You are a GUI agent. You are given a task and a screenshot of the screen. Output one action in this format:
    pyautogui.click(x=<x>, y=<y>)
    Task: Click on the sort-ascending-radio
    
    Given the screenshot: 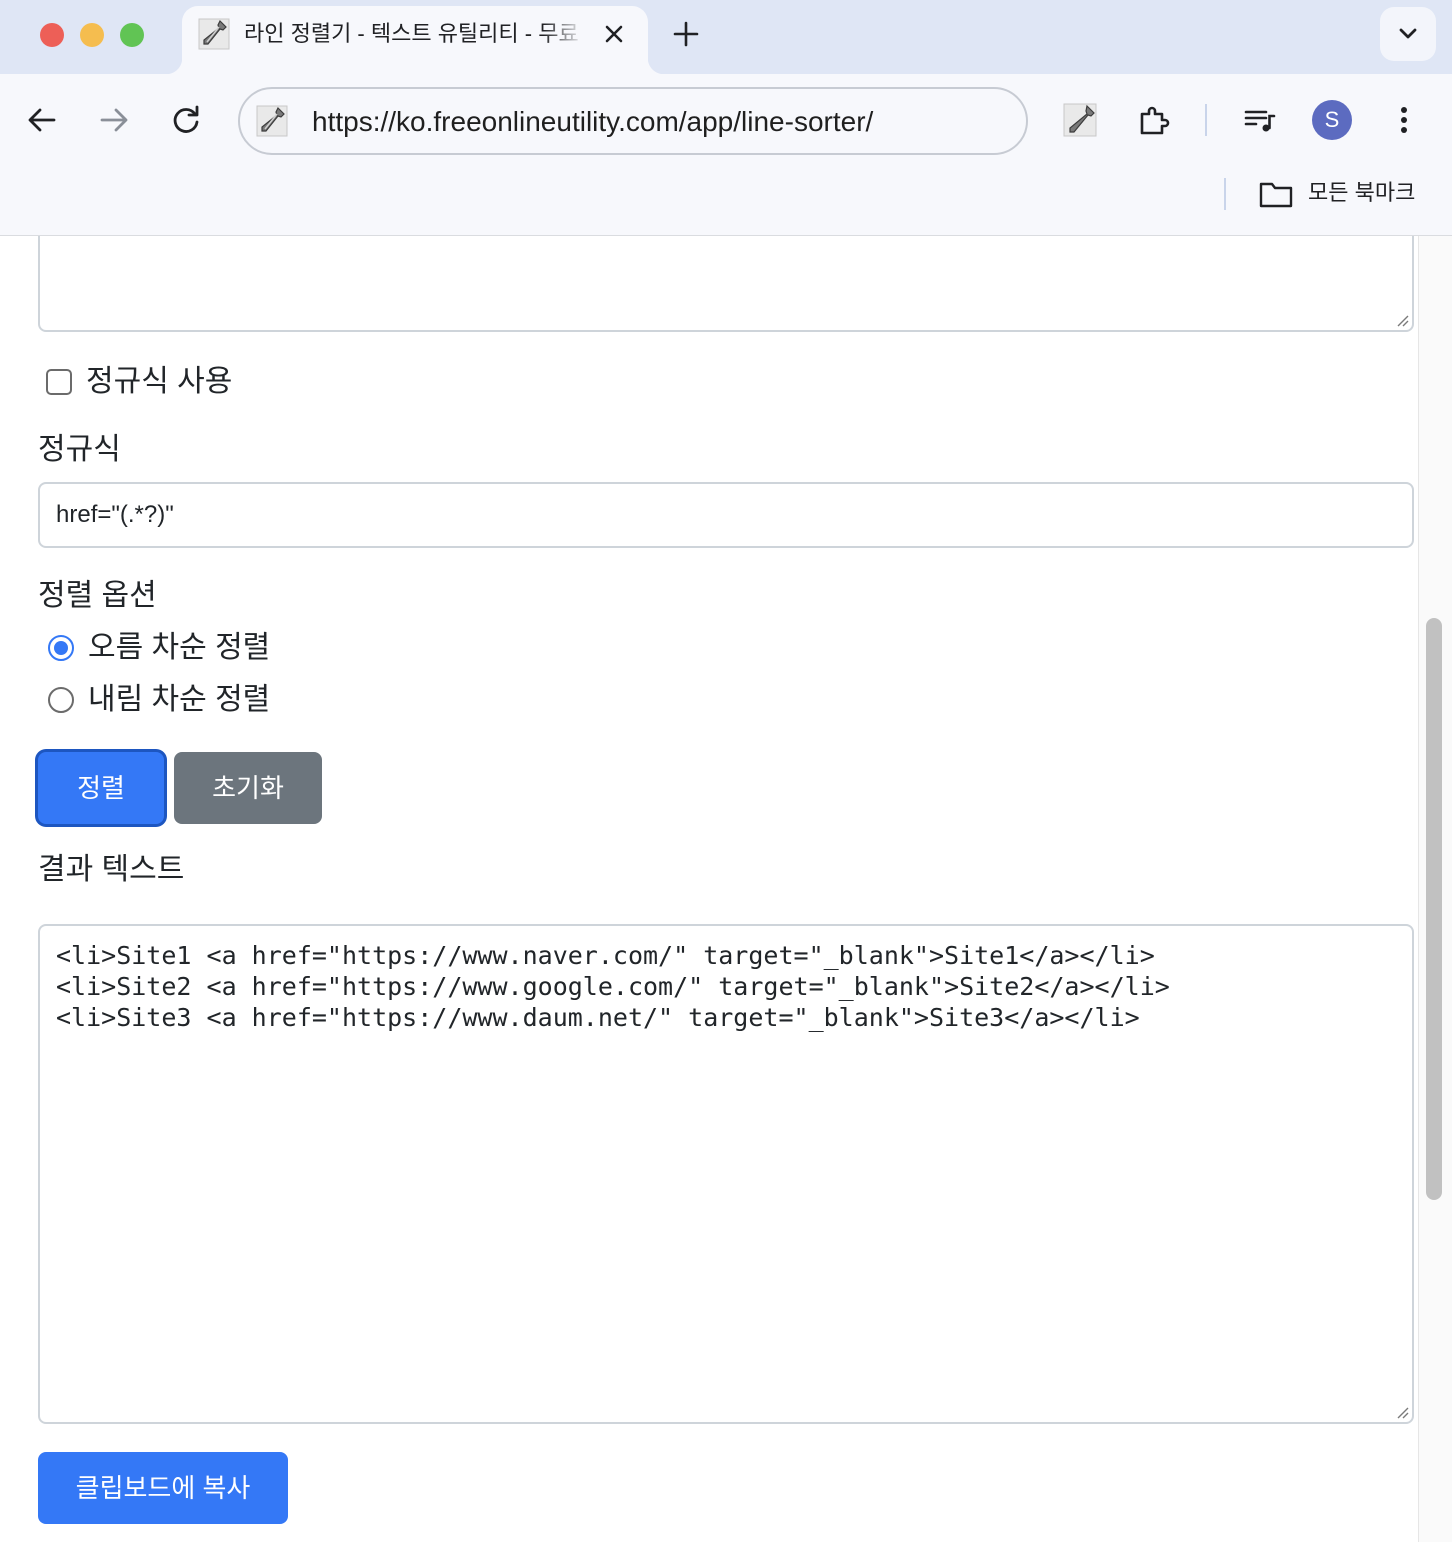 What is the action you would take?
    pyautogui.click(x=61, y=648)
    